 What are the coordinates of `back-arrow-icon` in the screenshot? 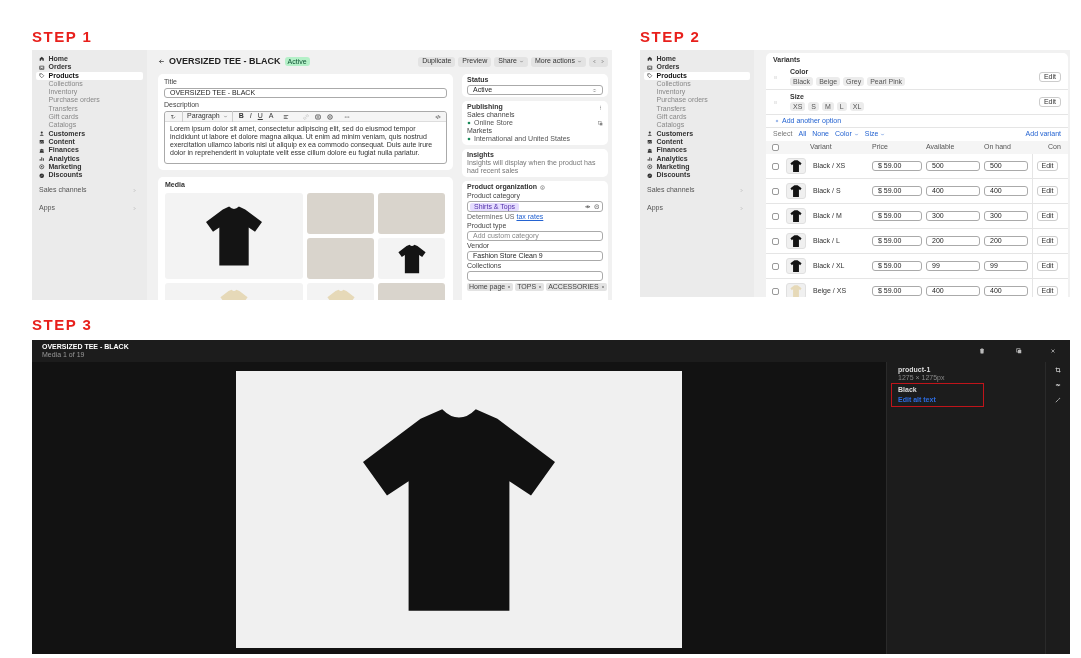 It's located at (161, 61).